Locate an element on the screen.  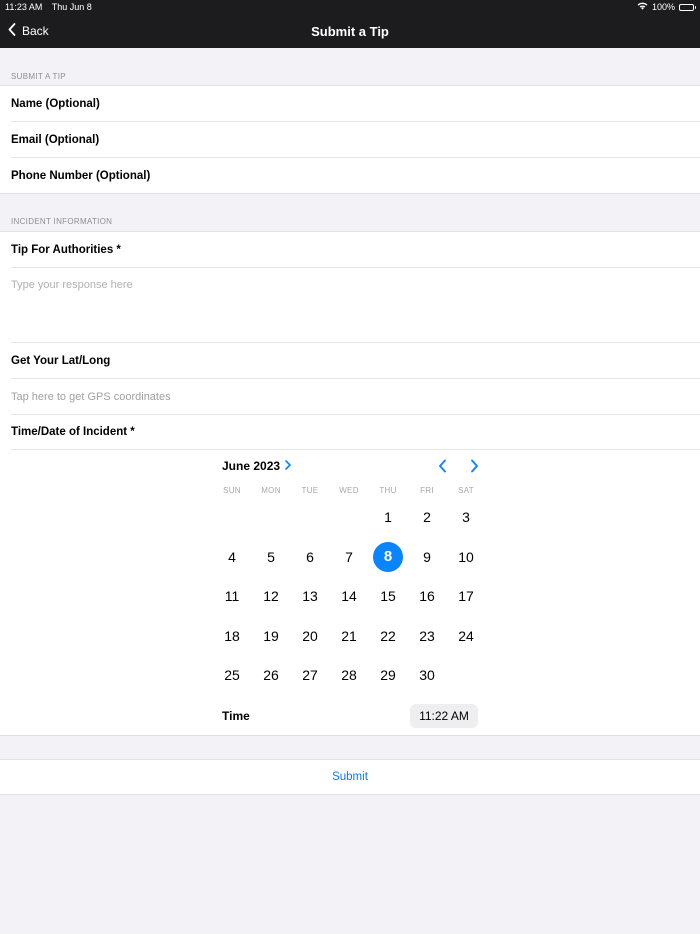
calendar-day: 2 is located at coordinates (427, 517).